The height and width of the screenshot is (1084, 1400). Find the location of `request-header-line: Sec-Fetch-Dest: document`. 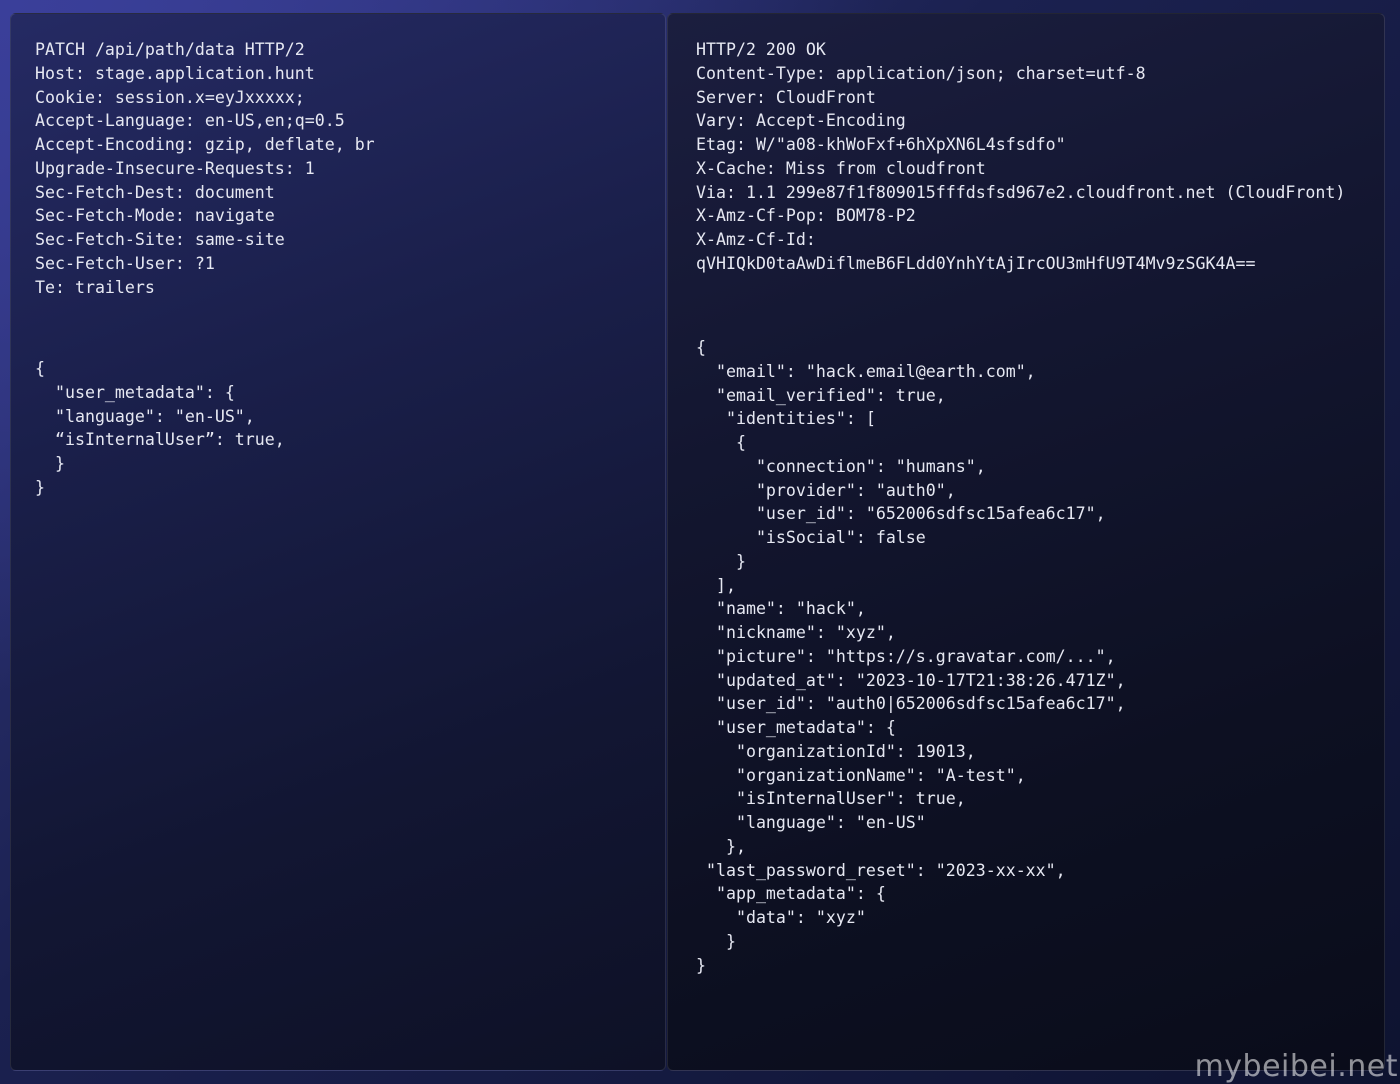

request-header-line: Sec-Fetch-Dest: document is located at coordinates (155, 192).